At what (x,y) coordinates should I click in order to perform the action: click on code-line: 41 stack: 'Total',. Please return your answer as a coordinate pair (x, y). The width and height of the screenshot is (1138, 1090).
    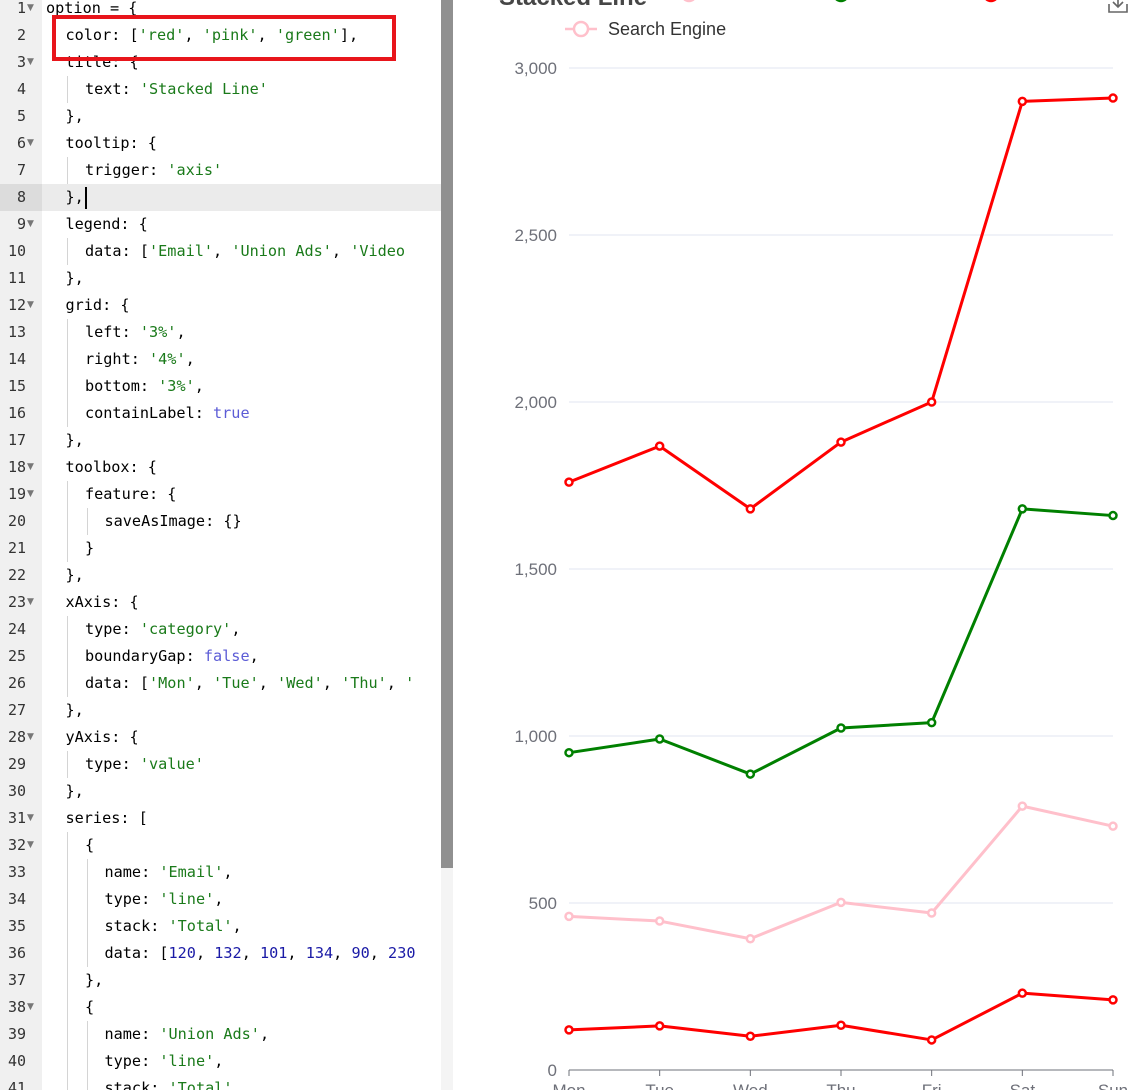
    Looking at the image, I should click on (220, 1082).